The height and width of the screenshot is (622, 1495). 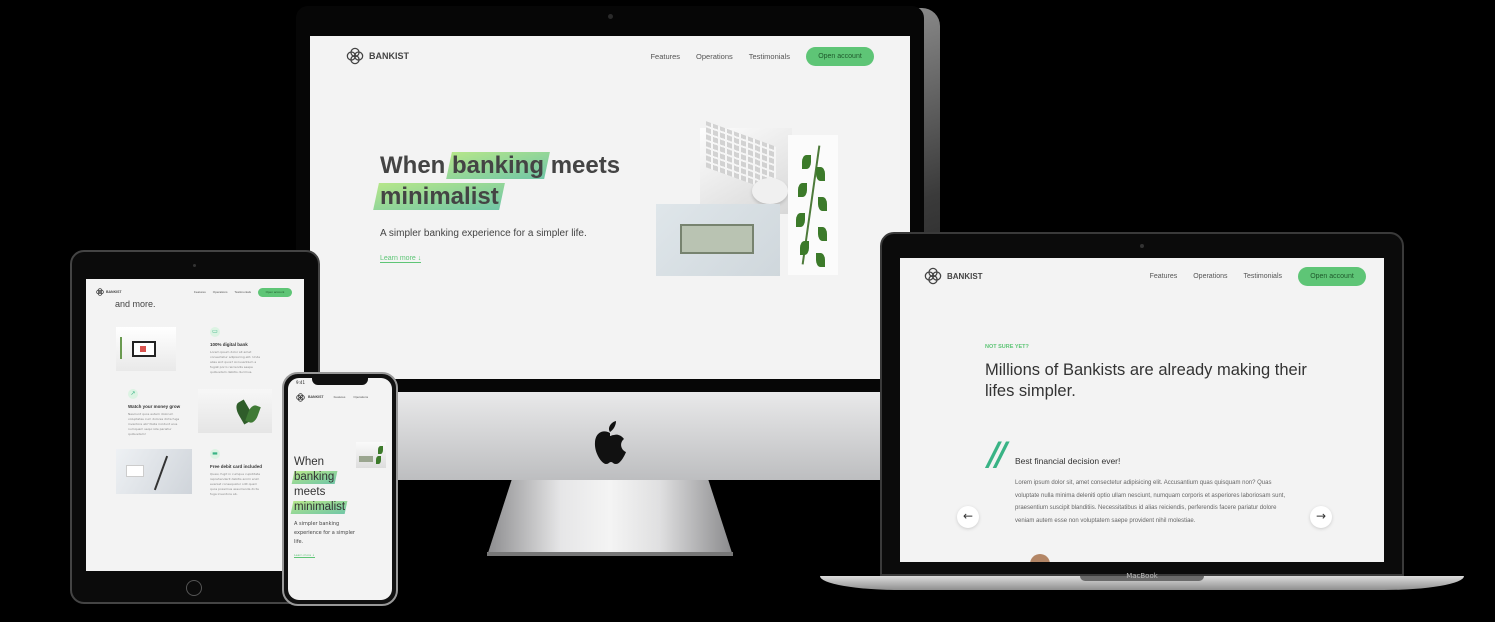 I want to click on hero-title: When banking meets minimalist, so click(x=515, y=181).